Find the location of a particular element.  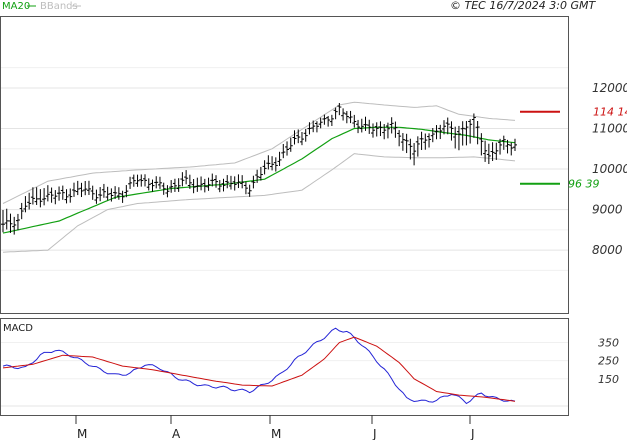

copyright-text: © TEC 16/7/2024 3:0 GMT is located at coordinates (523, 6).